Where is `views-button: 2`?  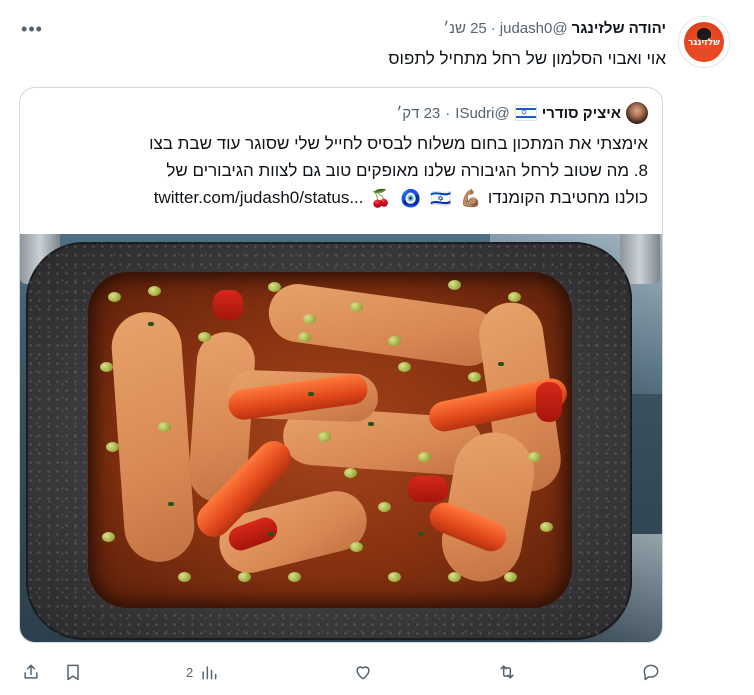
views-button: 2 is located at coordinates (202, 672).